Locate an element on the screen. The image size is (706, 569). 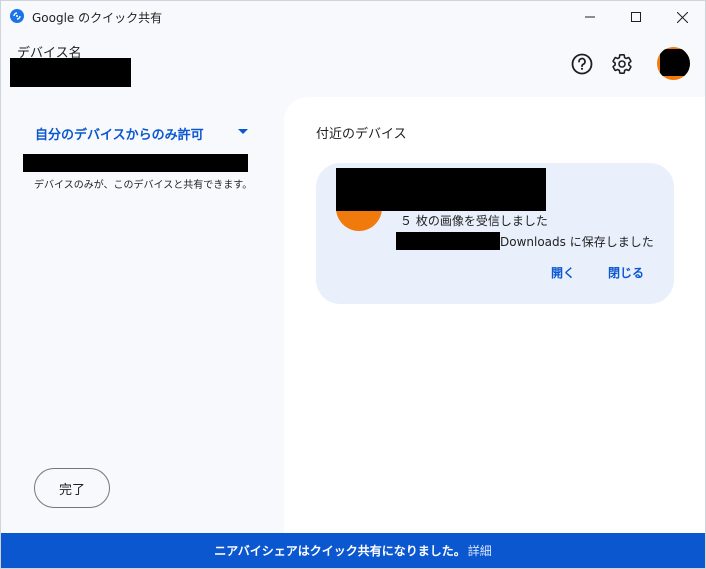
done-button: 完了 is located at coordinates (72, 488).